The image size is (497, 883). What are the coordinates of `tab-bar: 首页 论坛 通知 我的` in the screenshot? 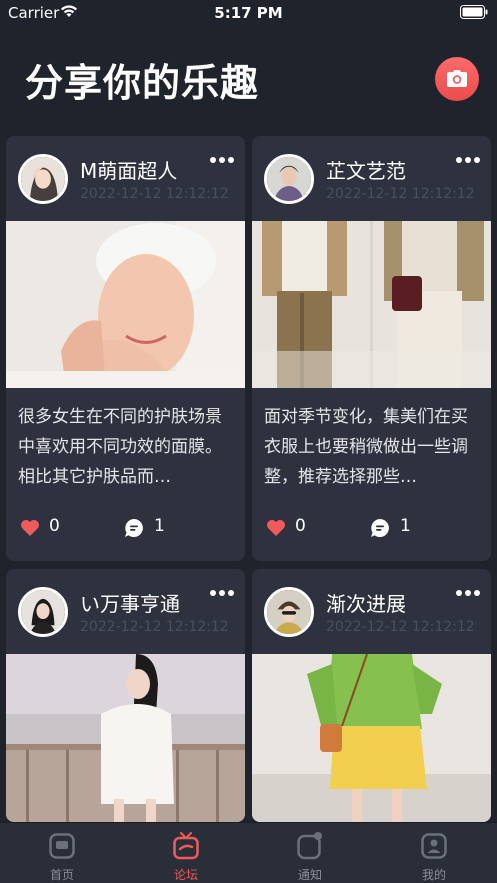 It's located at (248, 852).